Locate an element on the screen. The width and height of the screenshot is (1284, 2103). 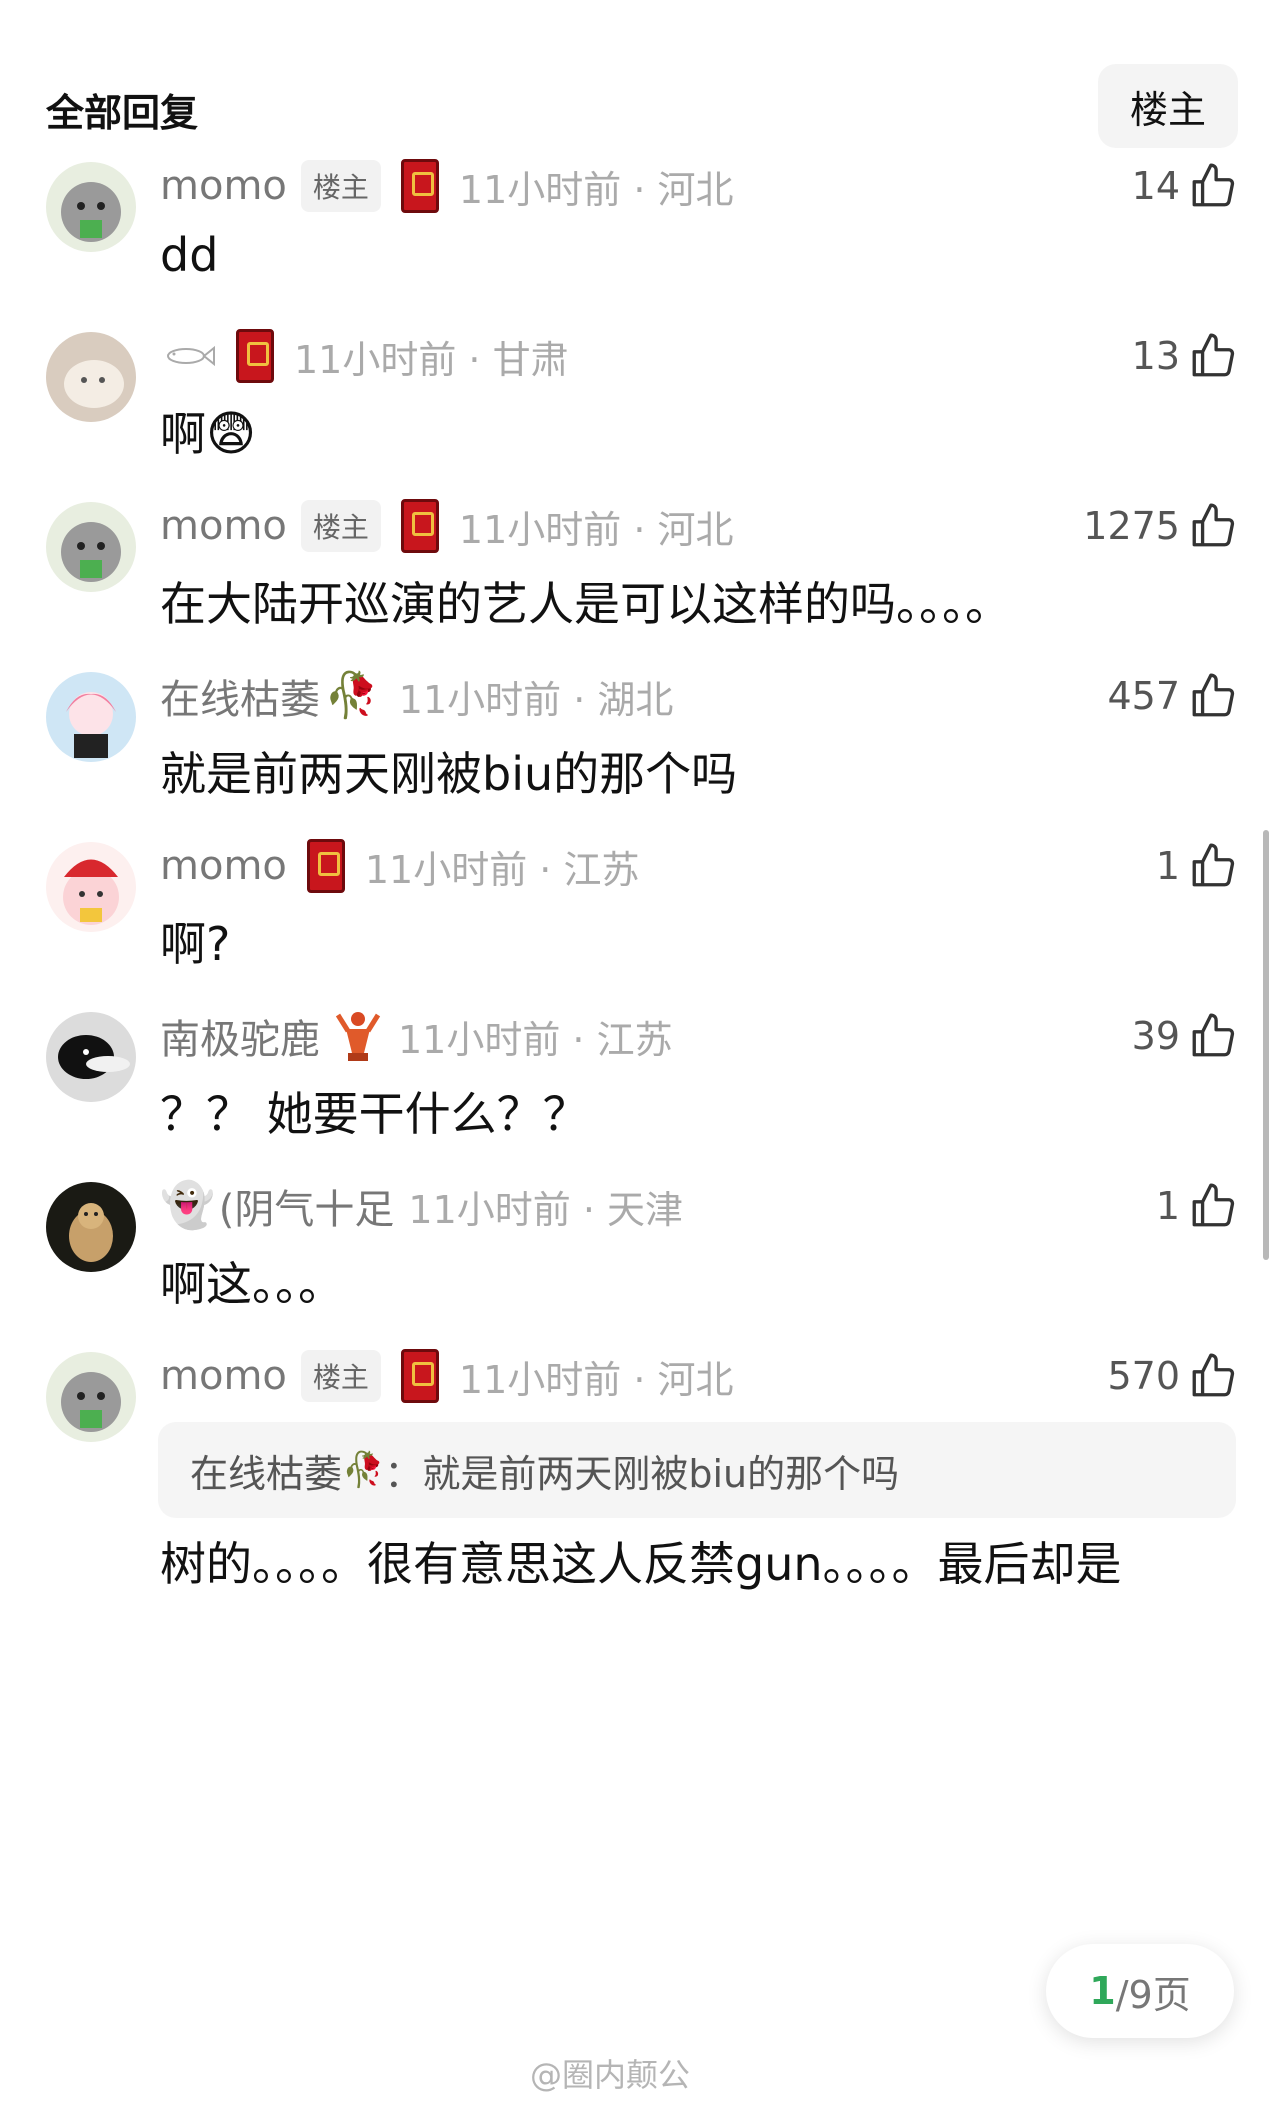
comment-text: dd is located at coordinates (189, 255).